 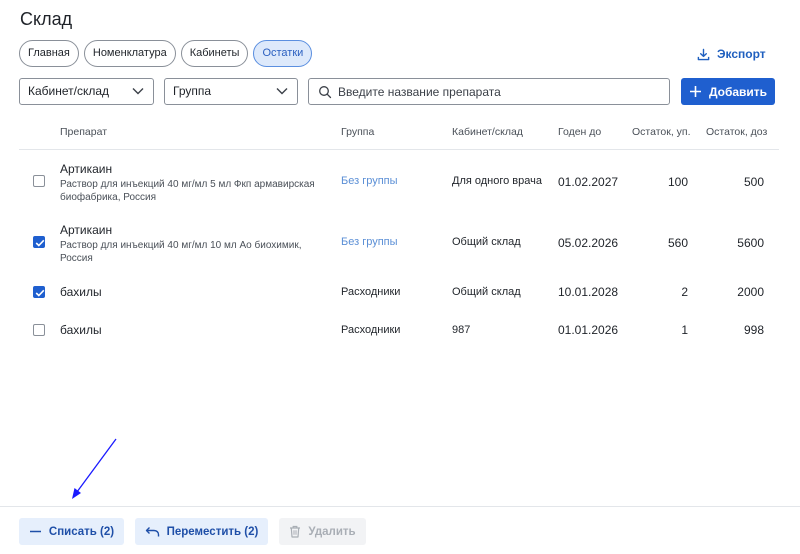 I want to click on add-button: Добавить, so click(x=728, y=91).